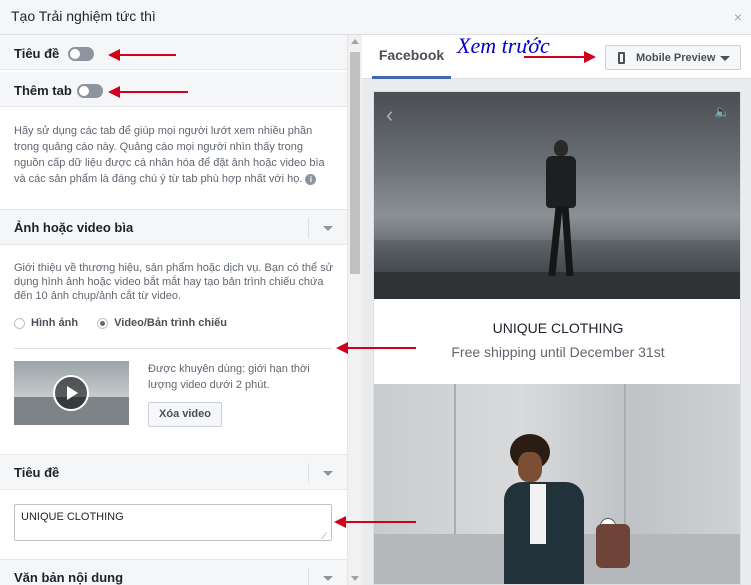 The width and height of the screenshot is (751, 585). I want to click on body-section-label: Văn bản nội dung, so click(69, 577).